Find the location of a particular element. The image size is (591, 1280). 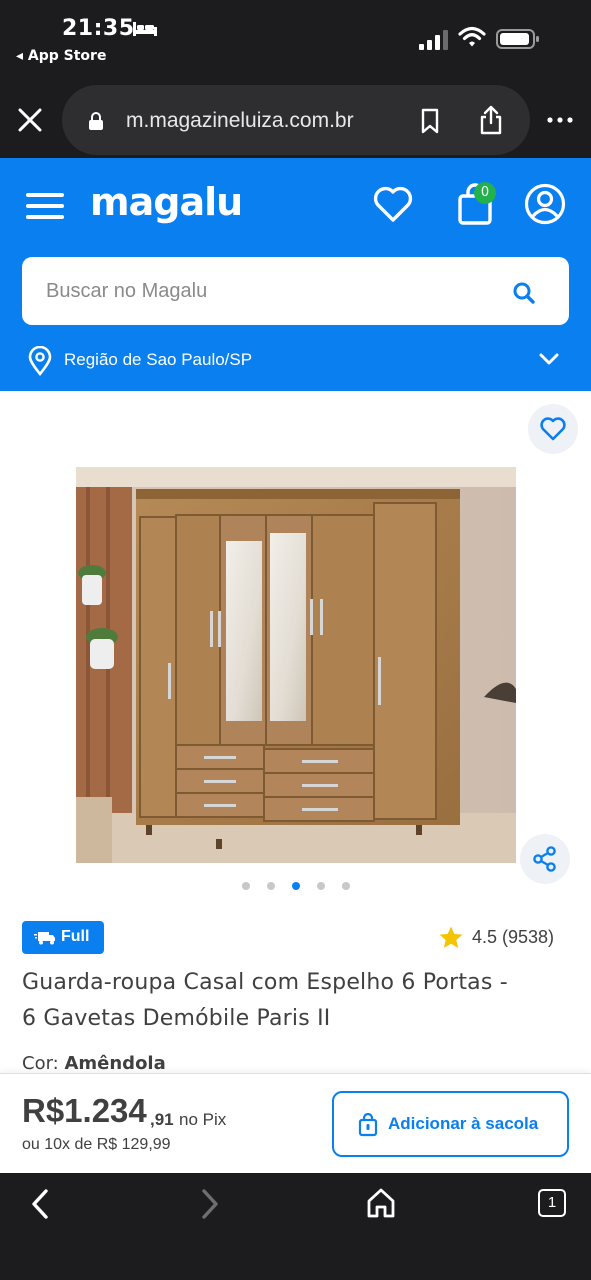

url-text: m.magazineluiza.com.br is located at coordinates (240, 120).